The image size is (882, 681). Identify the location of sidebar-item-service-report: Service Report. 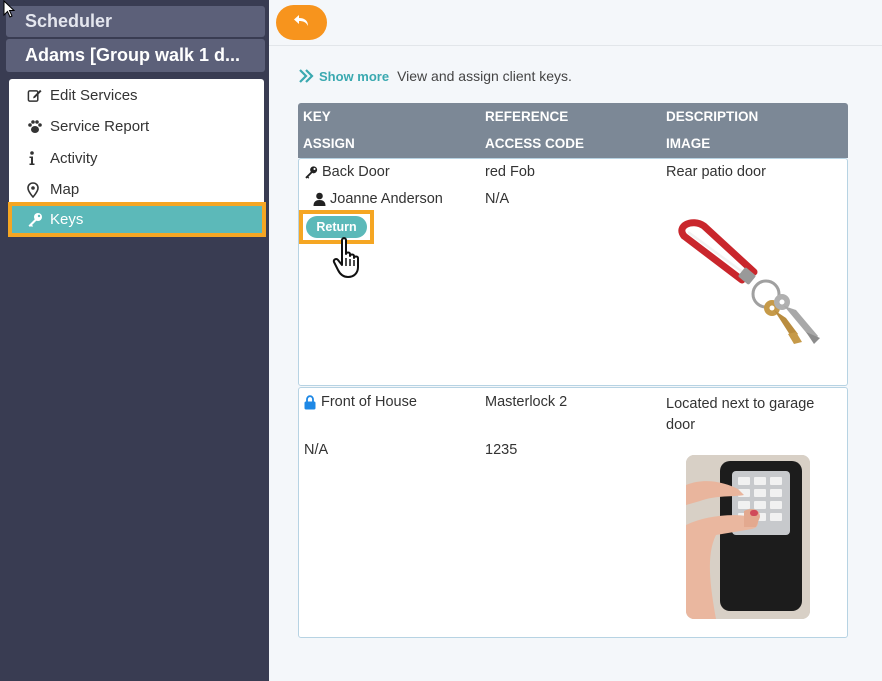
(136, 126).